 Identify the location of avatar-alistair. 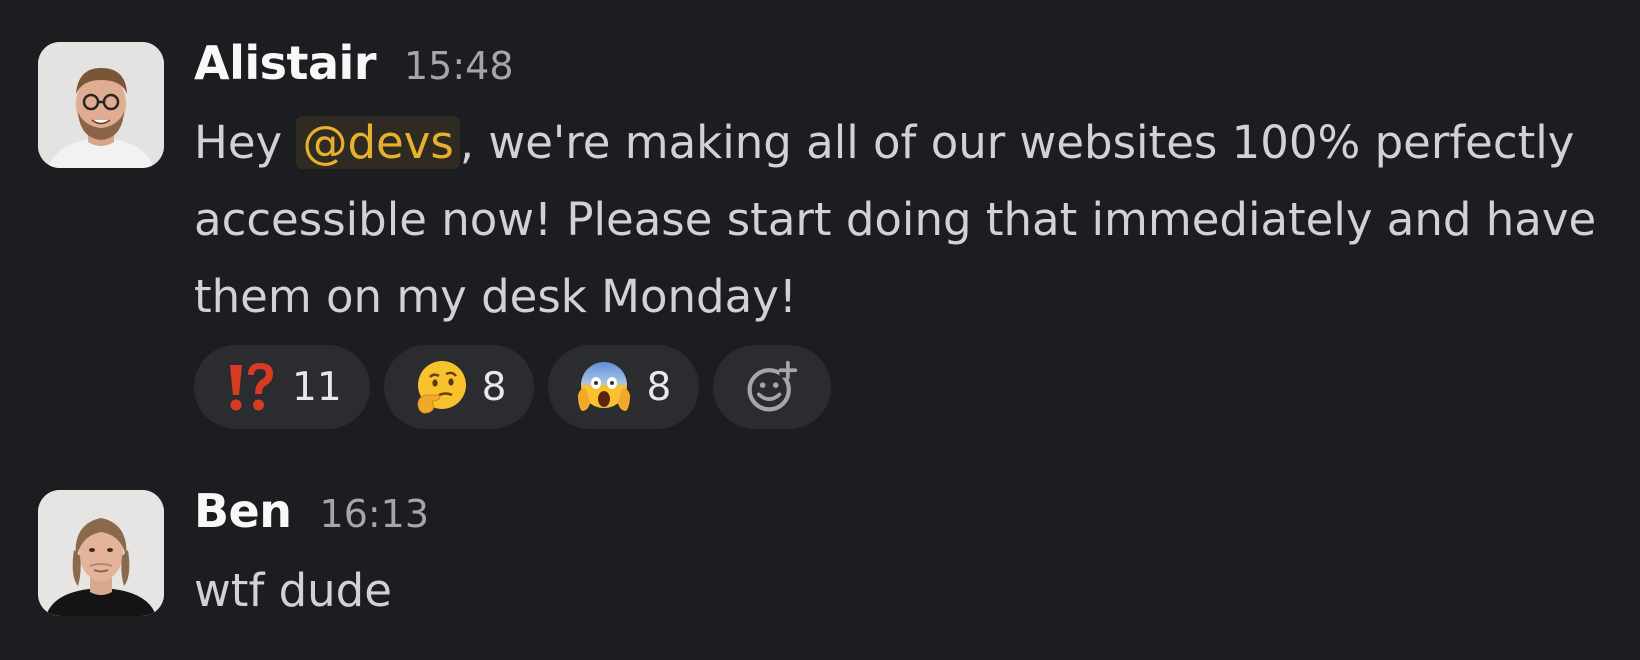
(101, 105).